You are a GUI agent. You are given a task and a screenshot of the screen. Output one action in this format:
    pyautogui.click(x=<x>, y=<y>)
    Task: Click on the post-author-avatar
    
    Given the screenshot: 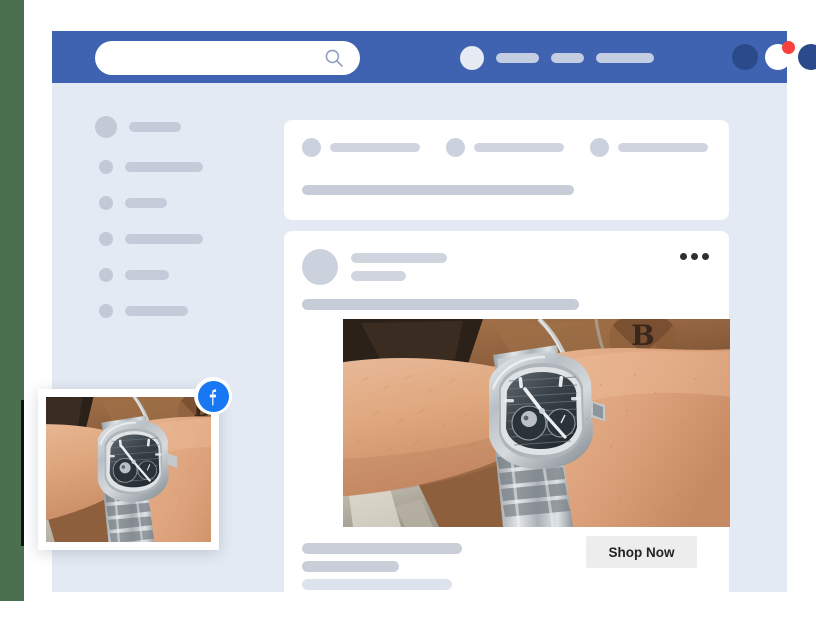 What is the action you would take?
    pyautogui.click(x=320, y=267)
    